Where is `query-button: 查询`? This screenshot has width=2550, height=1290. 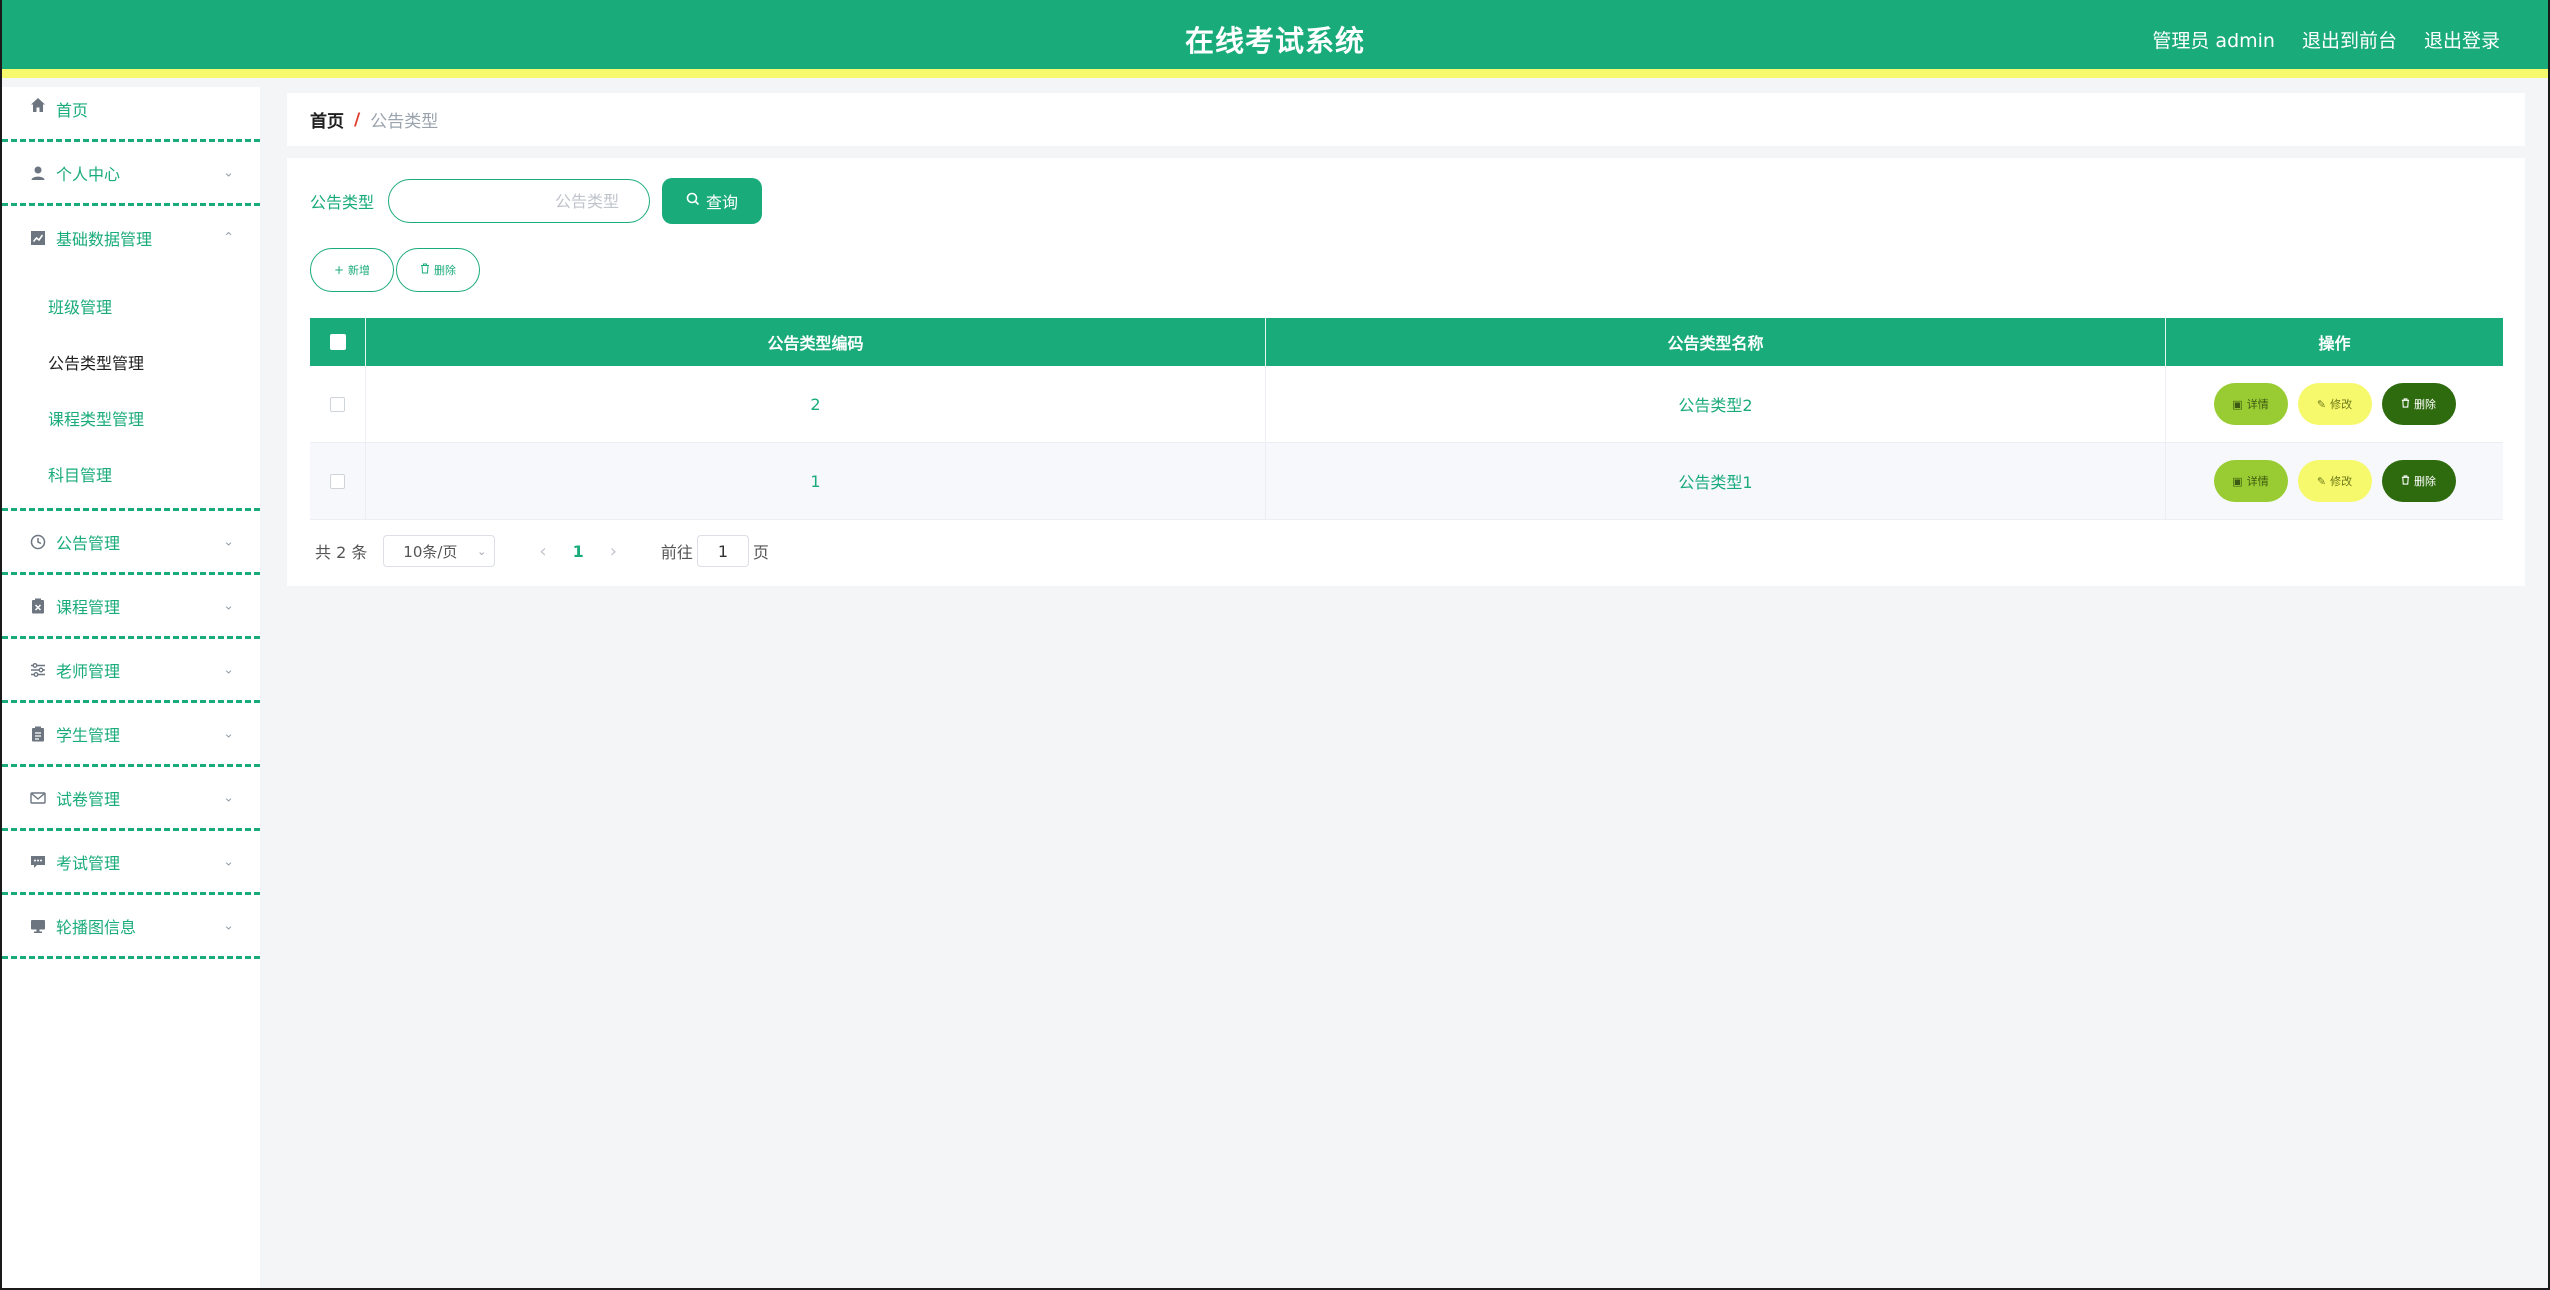
query-button: 查询 is located at coordinates (712, 201).